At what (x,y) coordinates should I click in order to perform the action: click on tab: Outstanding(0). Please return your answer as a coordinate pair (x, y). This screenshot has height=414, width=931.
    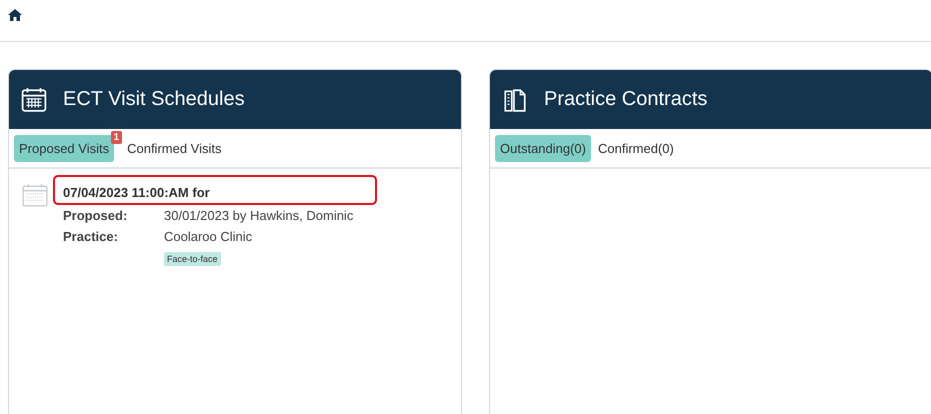
    Looking at the image, I should click on (543, 148).